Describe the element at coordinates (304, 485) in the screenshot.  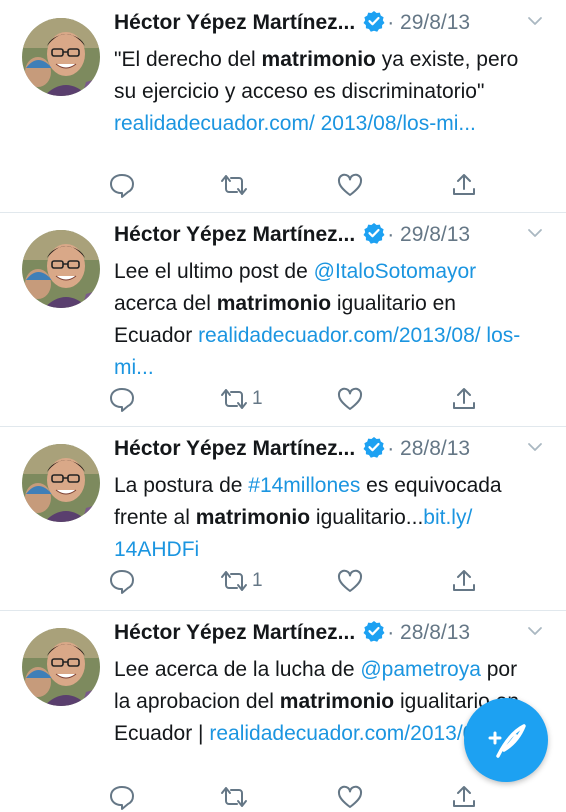
I see `tweet-link: #14millones` at that location.